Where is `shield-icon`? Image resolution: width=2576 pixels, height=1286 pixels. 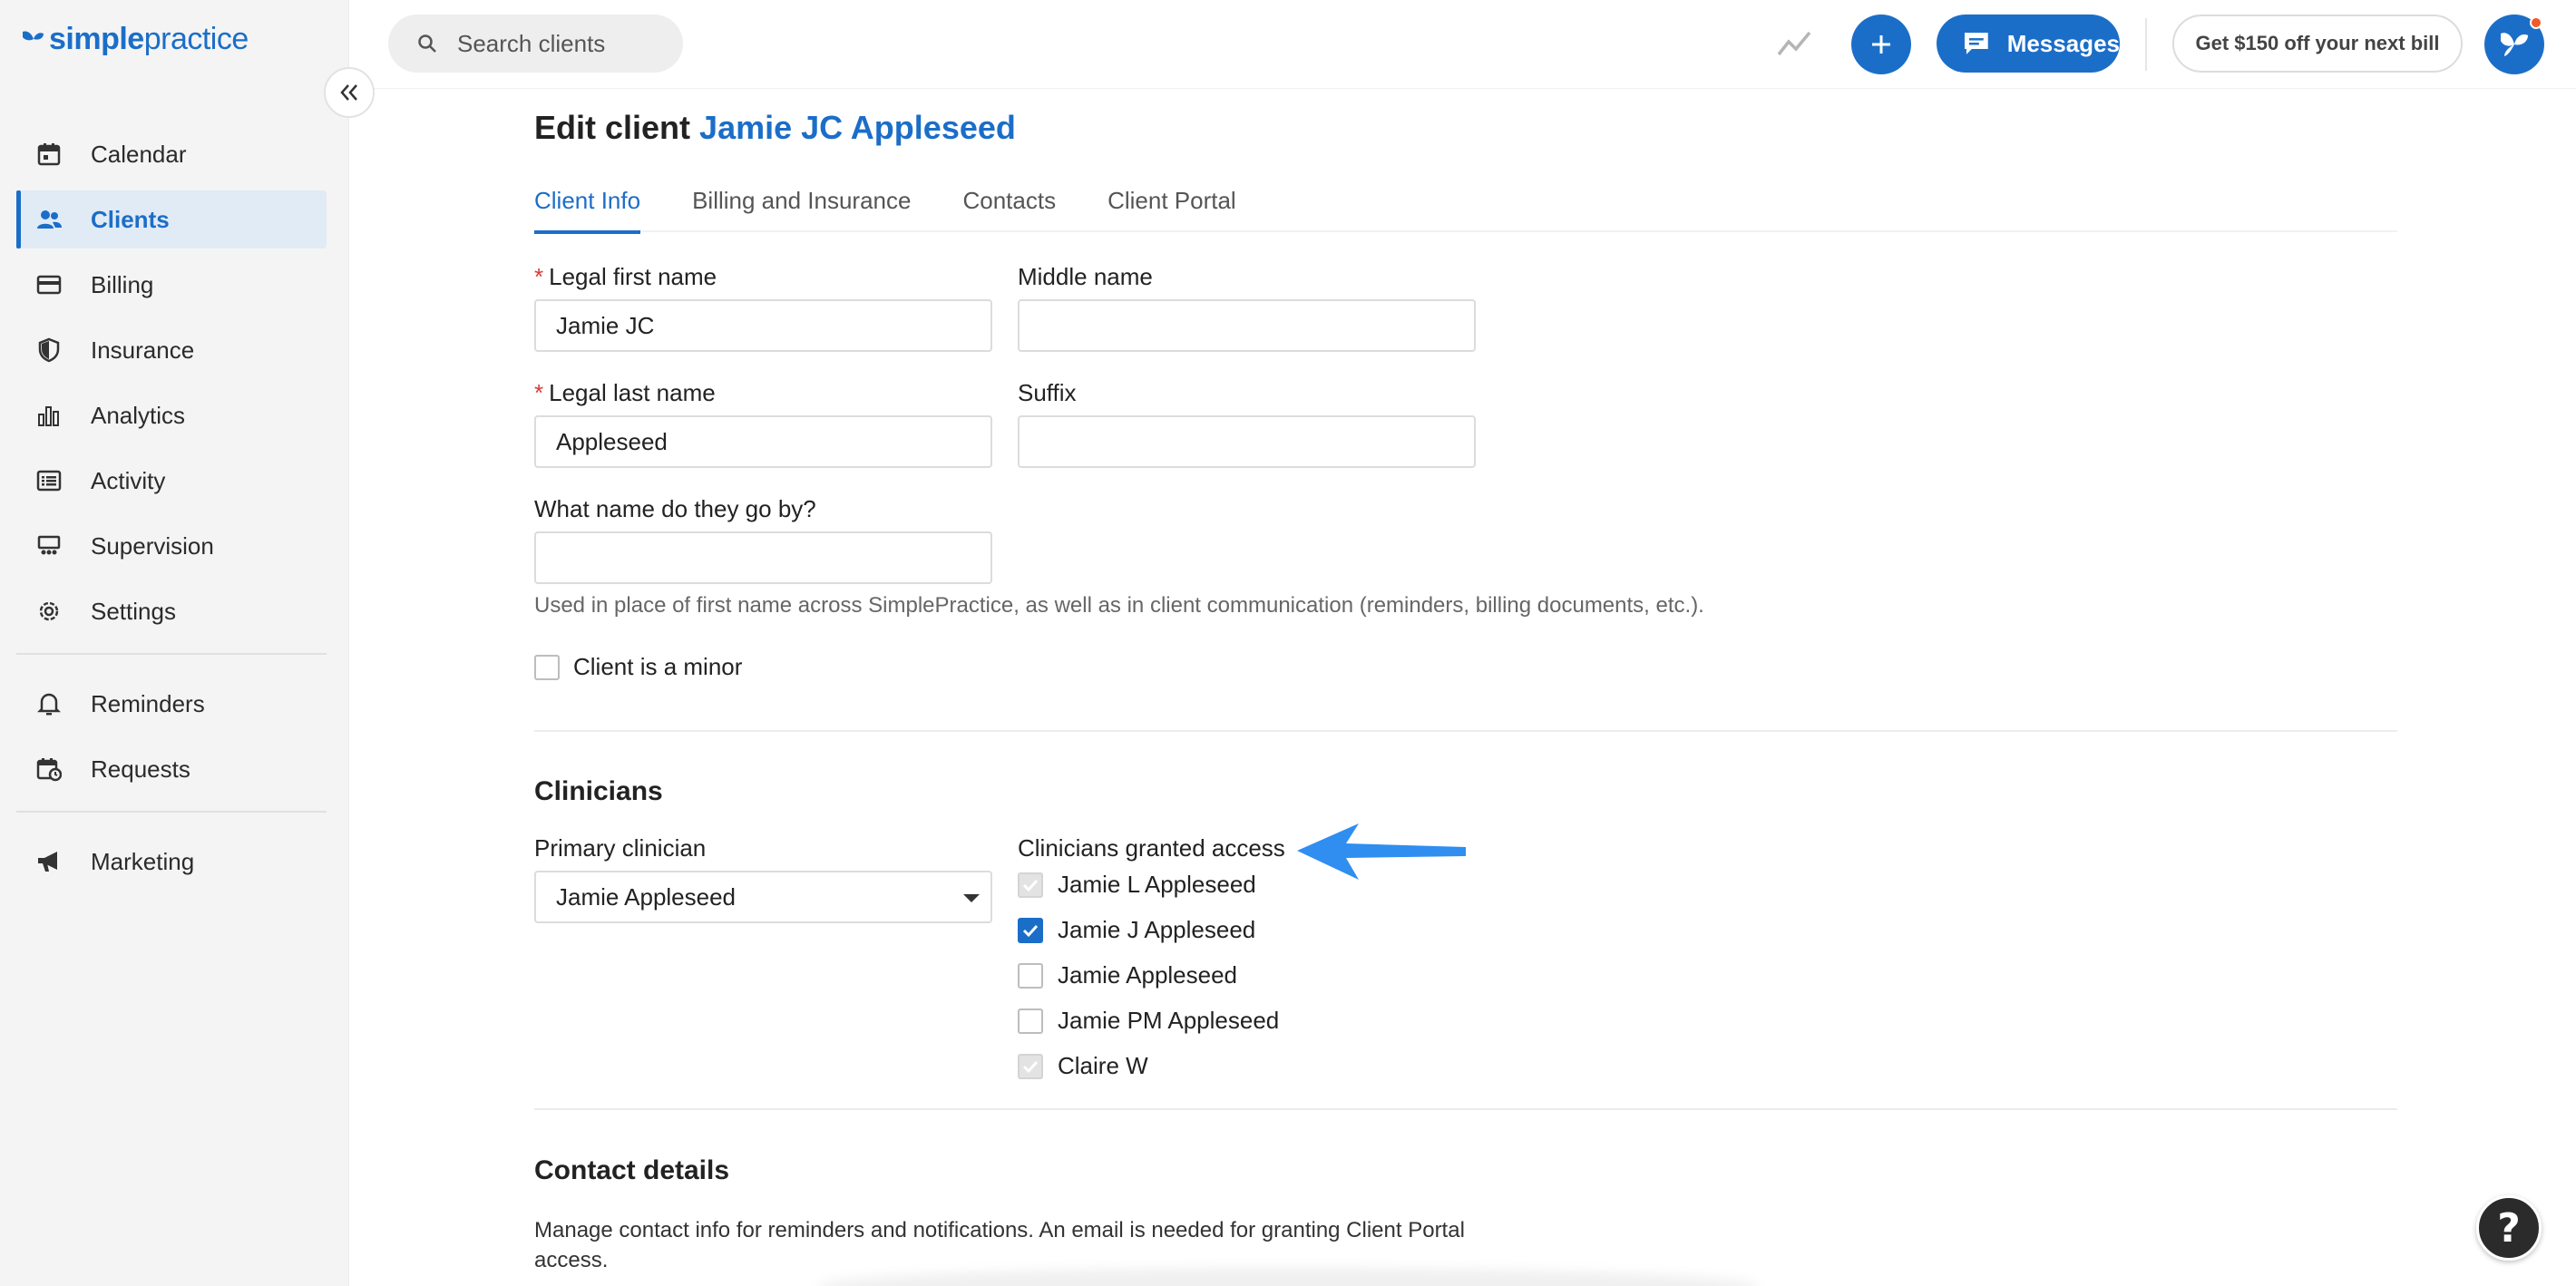 shield-icon is located at coordinates (48, 350).